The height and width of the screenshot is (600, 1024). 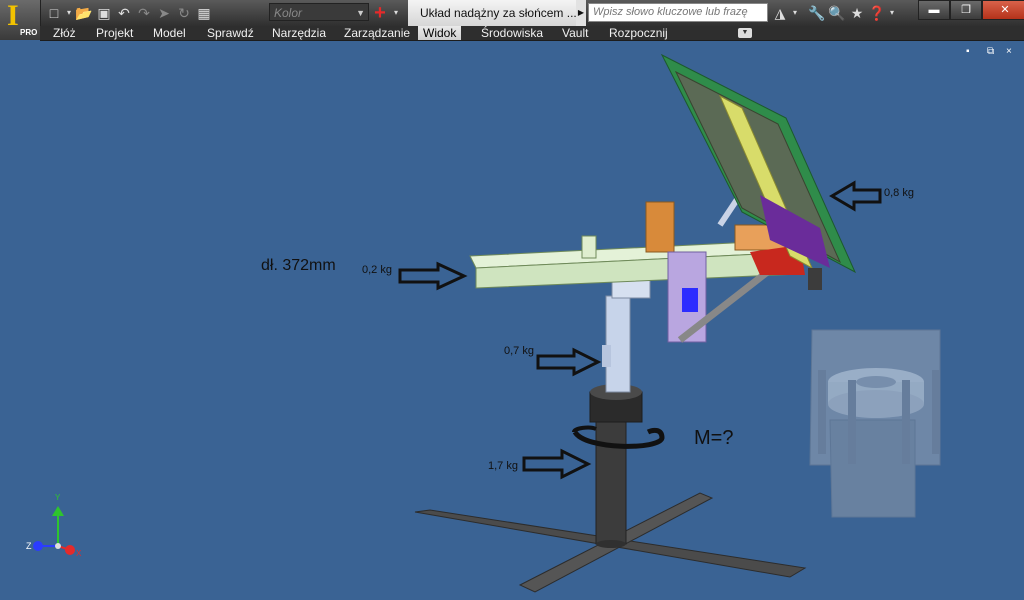 What do you see at coordinates (169, 33) in the screenshot?
I see `tab-model: Model` at bounding box center [169, 33].